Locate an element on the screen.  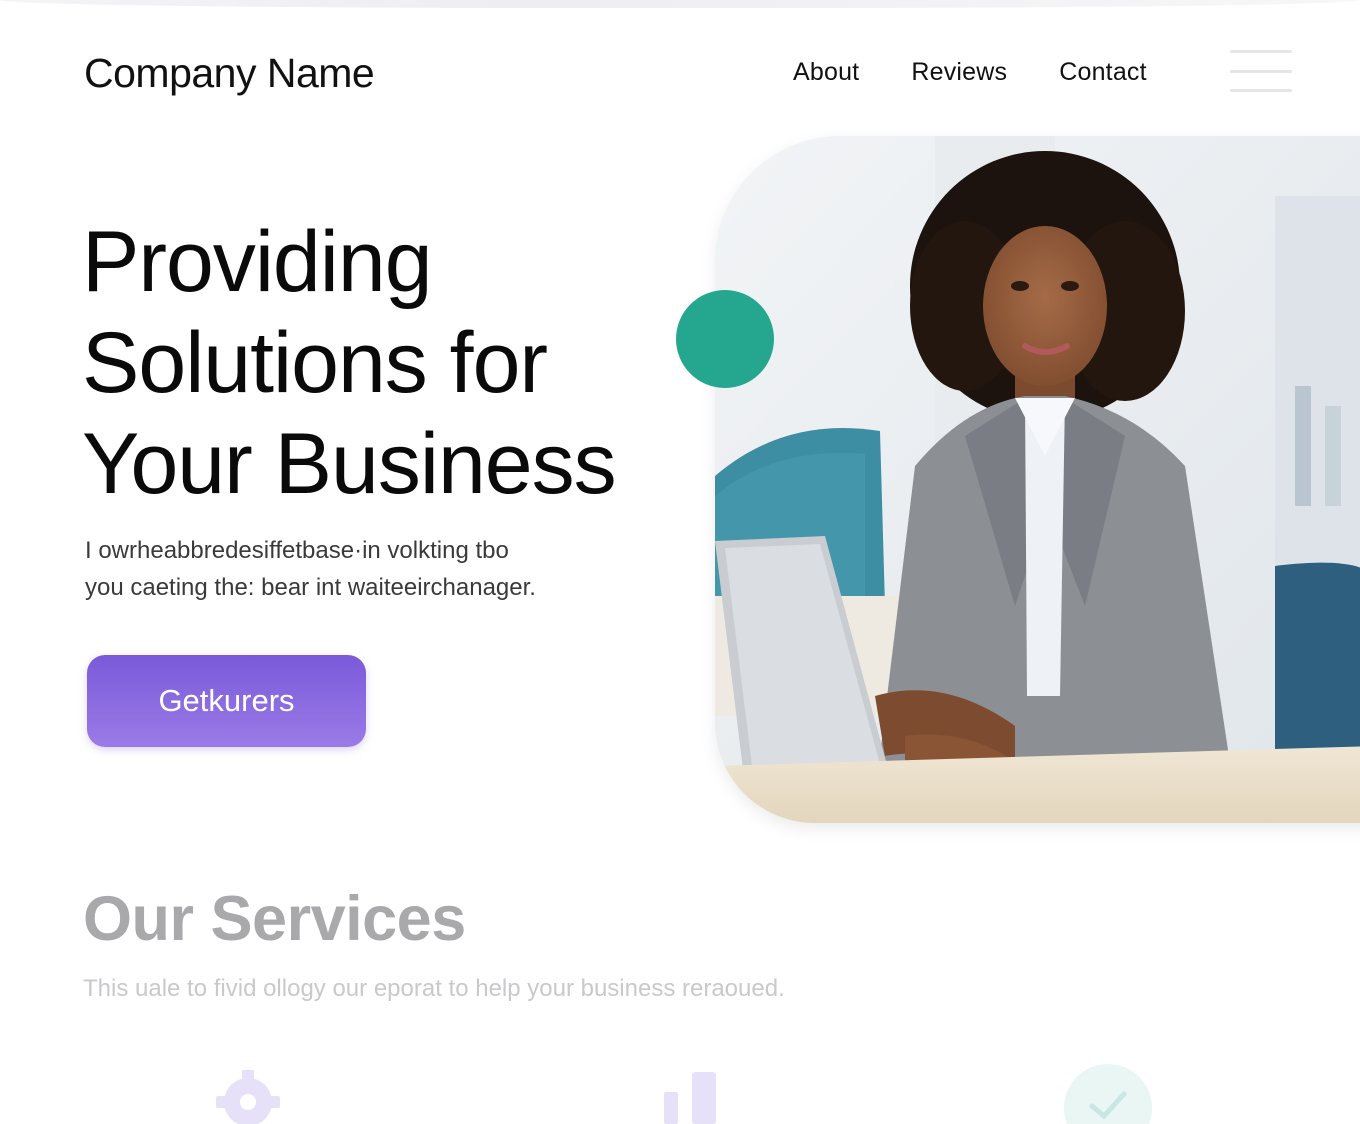
check-circle-icon is located at coordinates (1108, 1094).